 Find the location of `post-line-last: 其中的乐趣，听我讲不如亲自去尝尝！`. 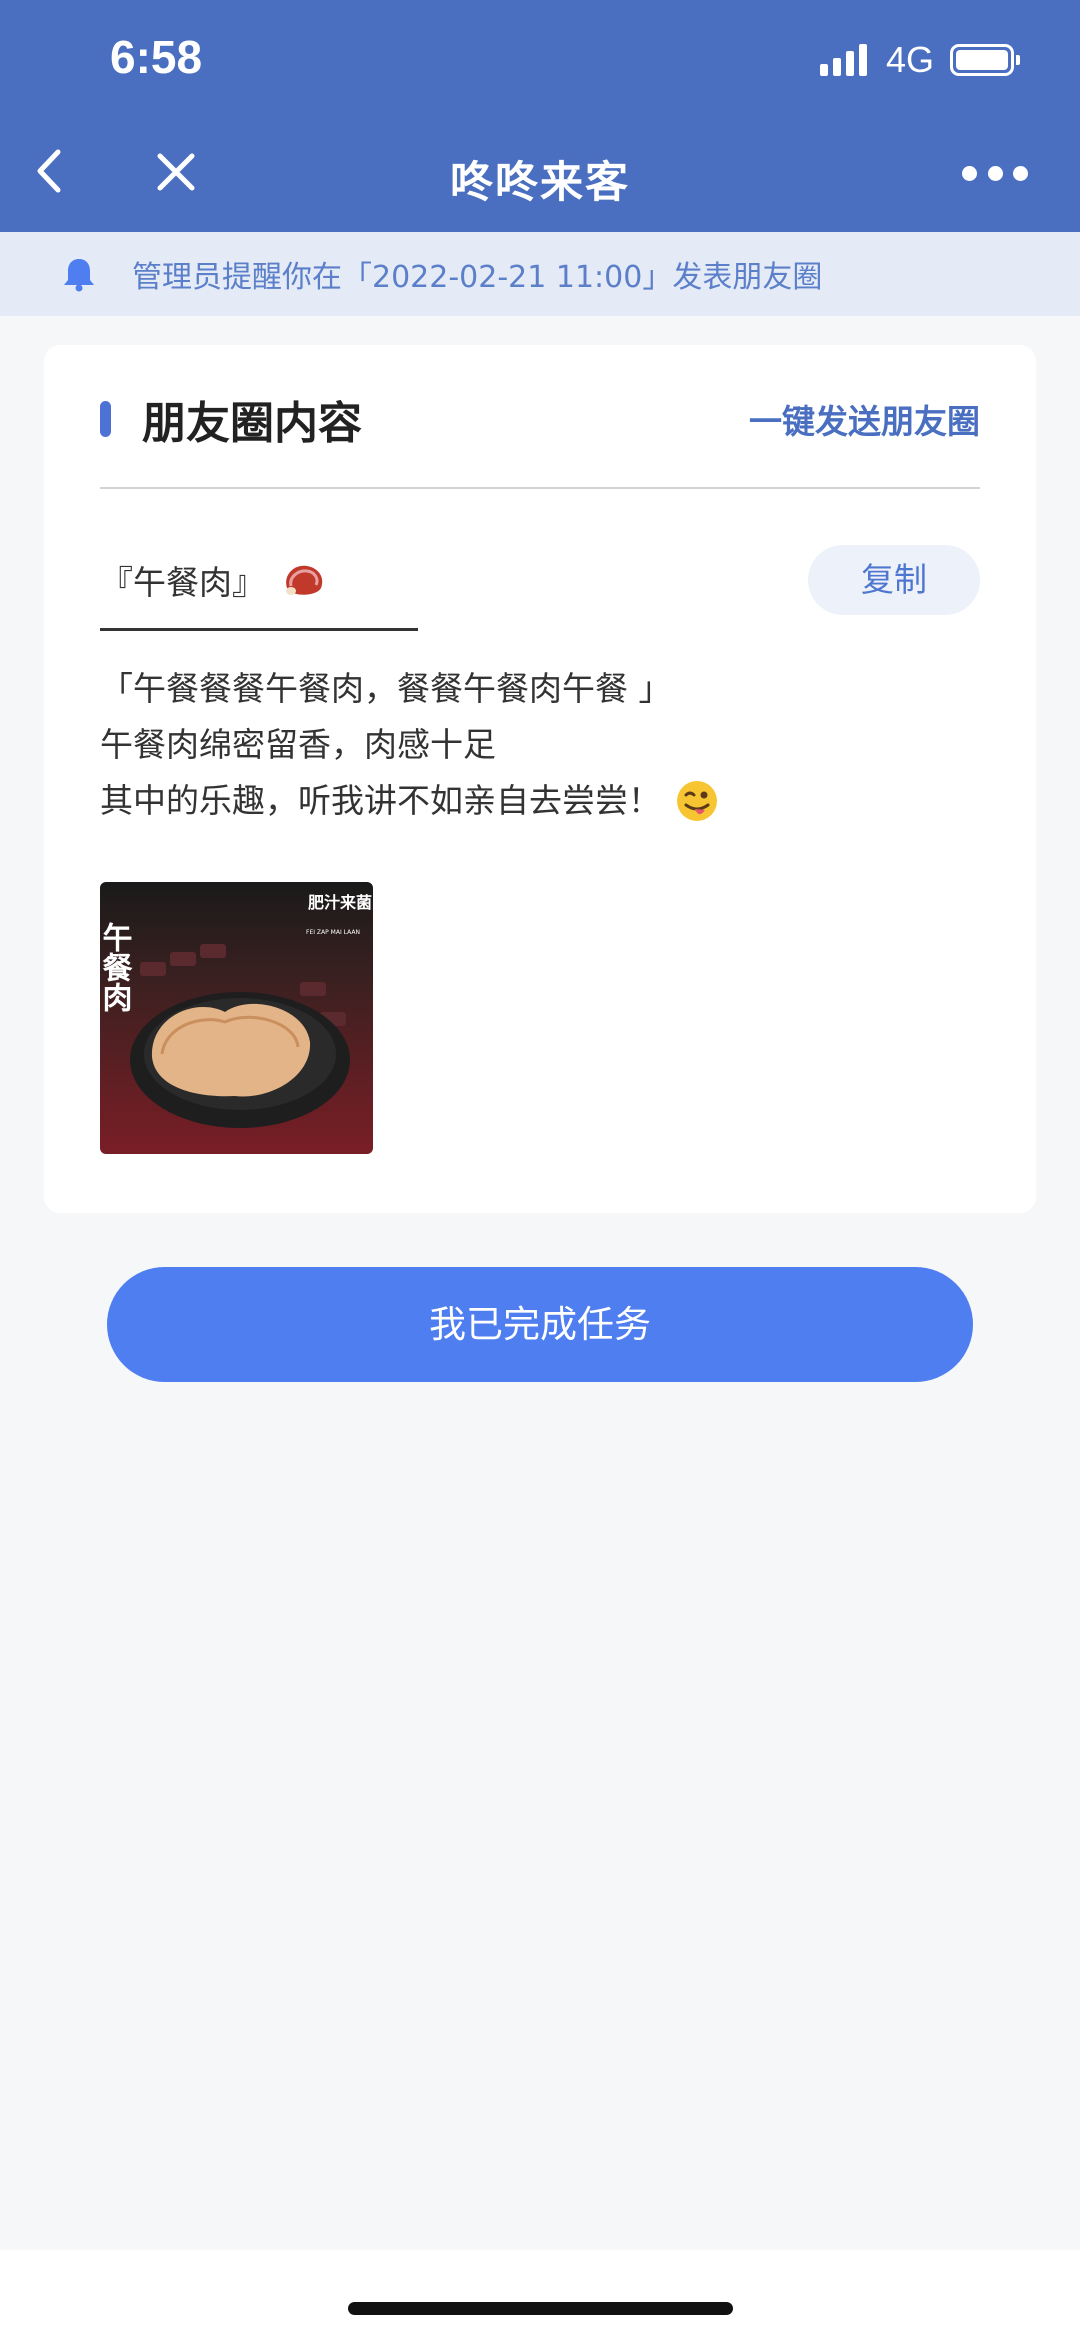

post-line-last: 其中的乐趣，听我讲不如亲自去尝尝！ is located at coordinates (540, 801).